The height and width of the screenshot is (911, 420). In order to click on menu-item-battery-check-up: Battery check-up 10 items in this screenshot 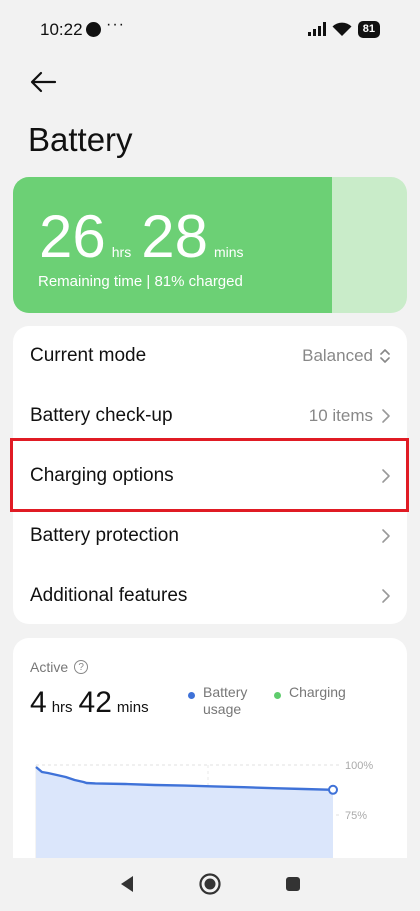, I will do `click(210, 416)`.